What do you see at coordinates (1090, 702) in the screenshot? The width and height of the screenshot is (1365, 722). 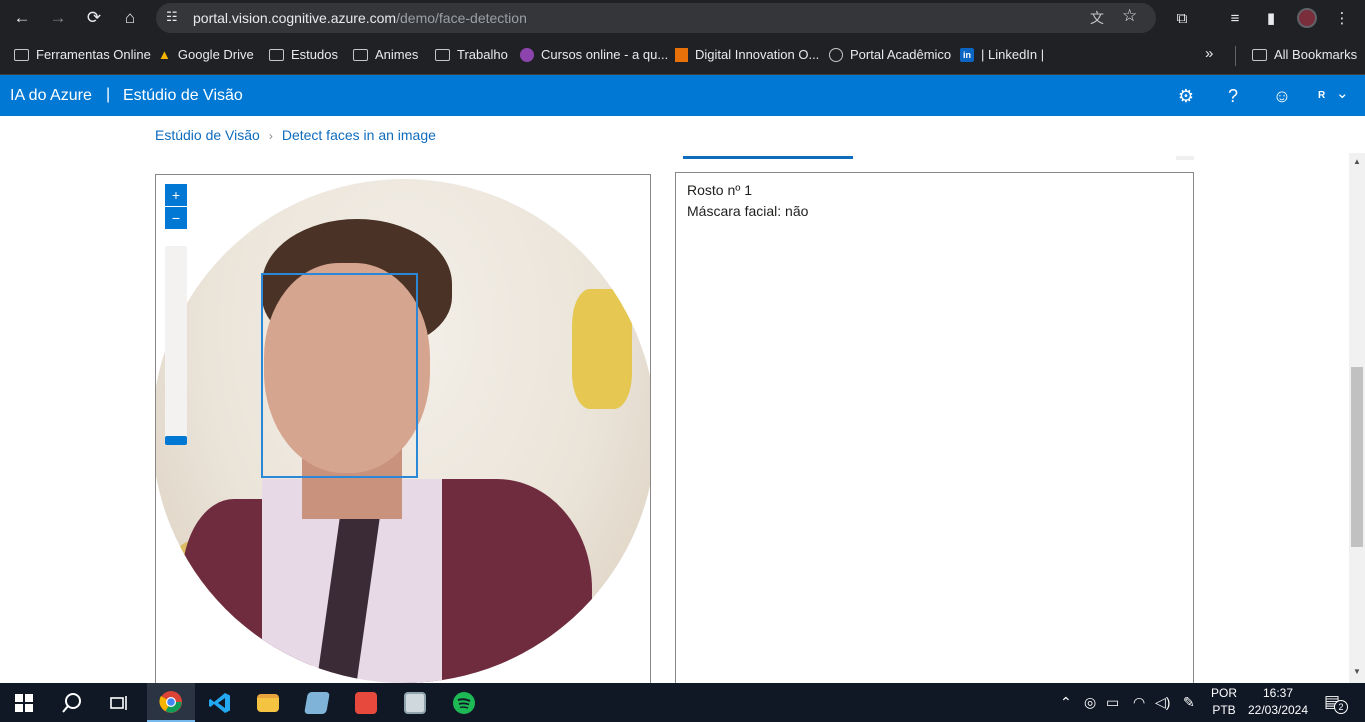 I see `tray-app-icon: ◎` at bounding box center [1090, 702].